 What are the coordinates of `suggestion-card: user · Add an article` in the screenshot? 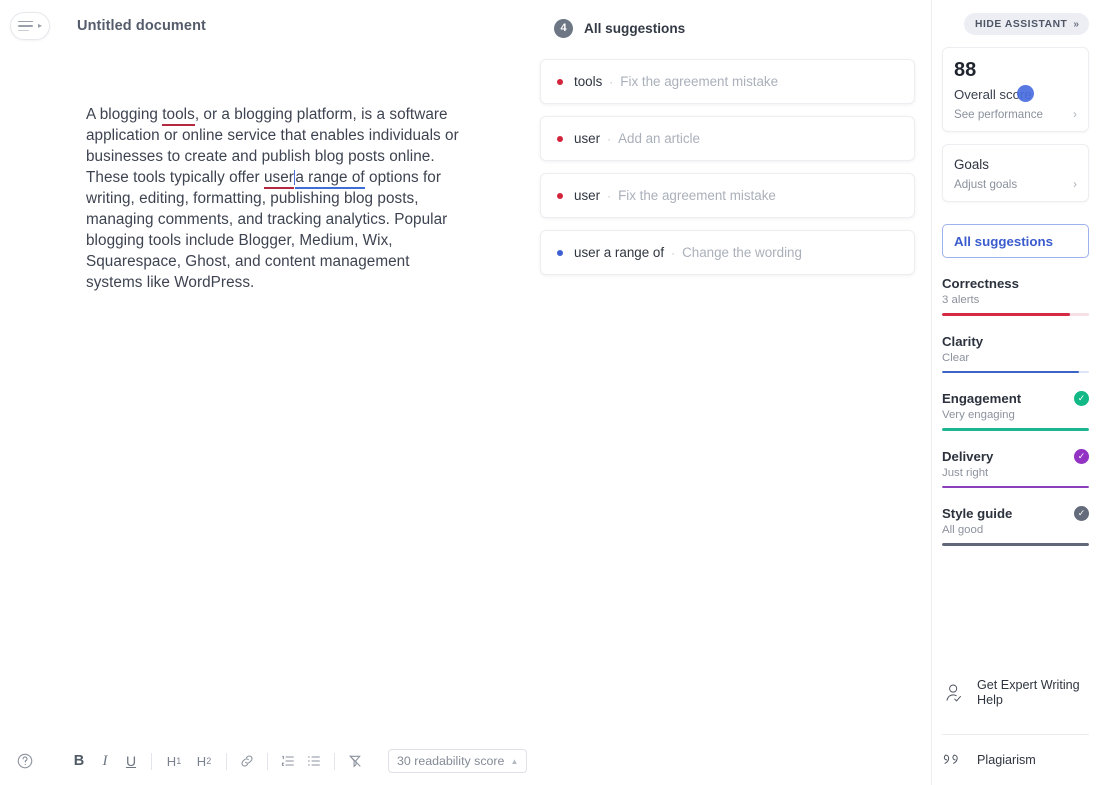 It's located at (727, 138).